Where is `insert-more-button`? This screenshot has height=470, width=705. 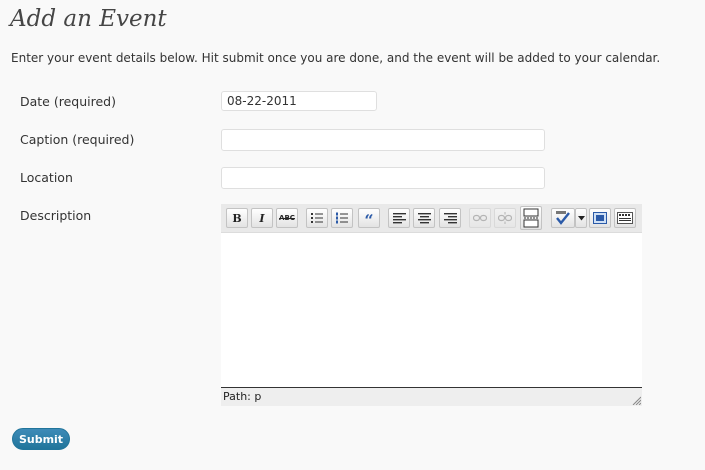 insert-more-button is located at coordinates (531, 218).